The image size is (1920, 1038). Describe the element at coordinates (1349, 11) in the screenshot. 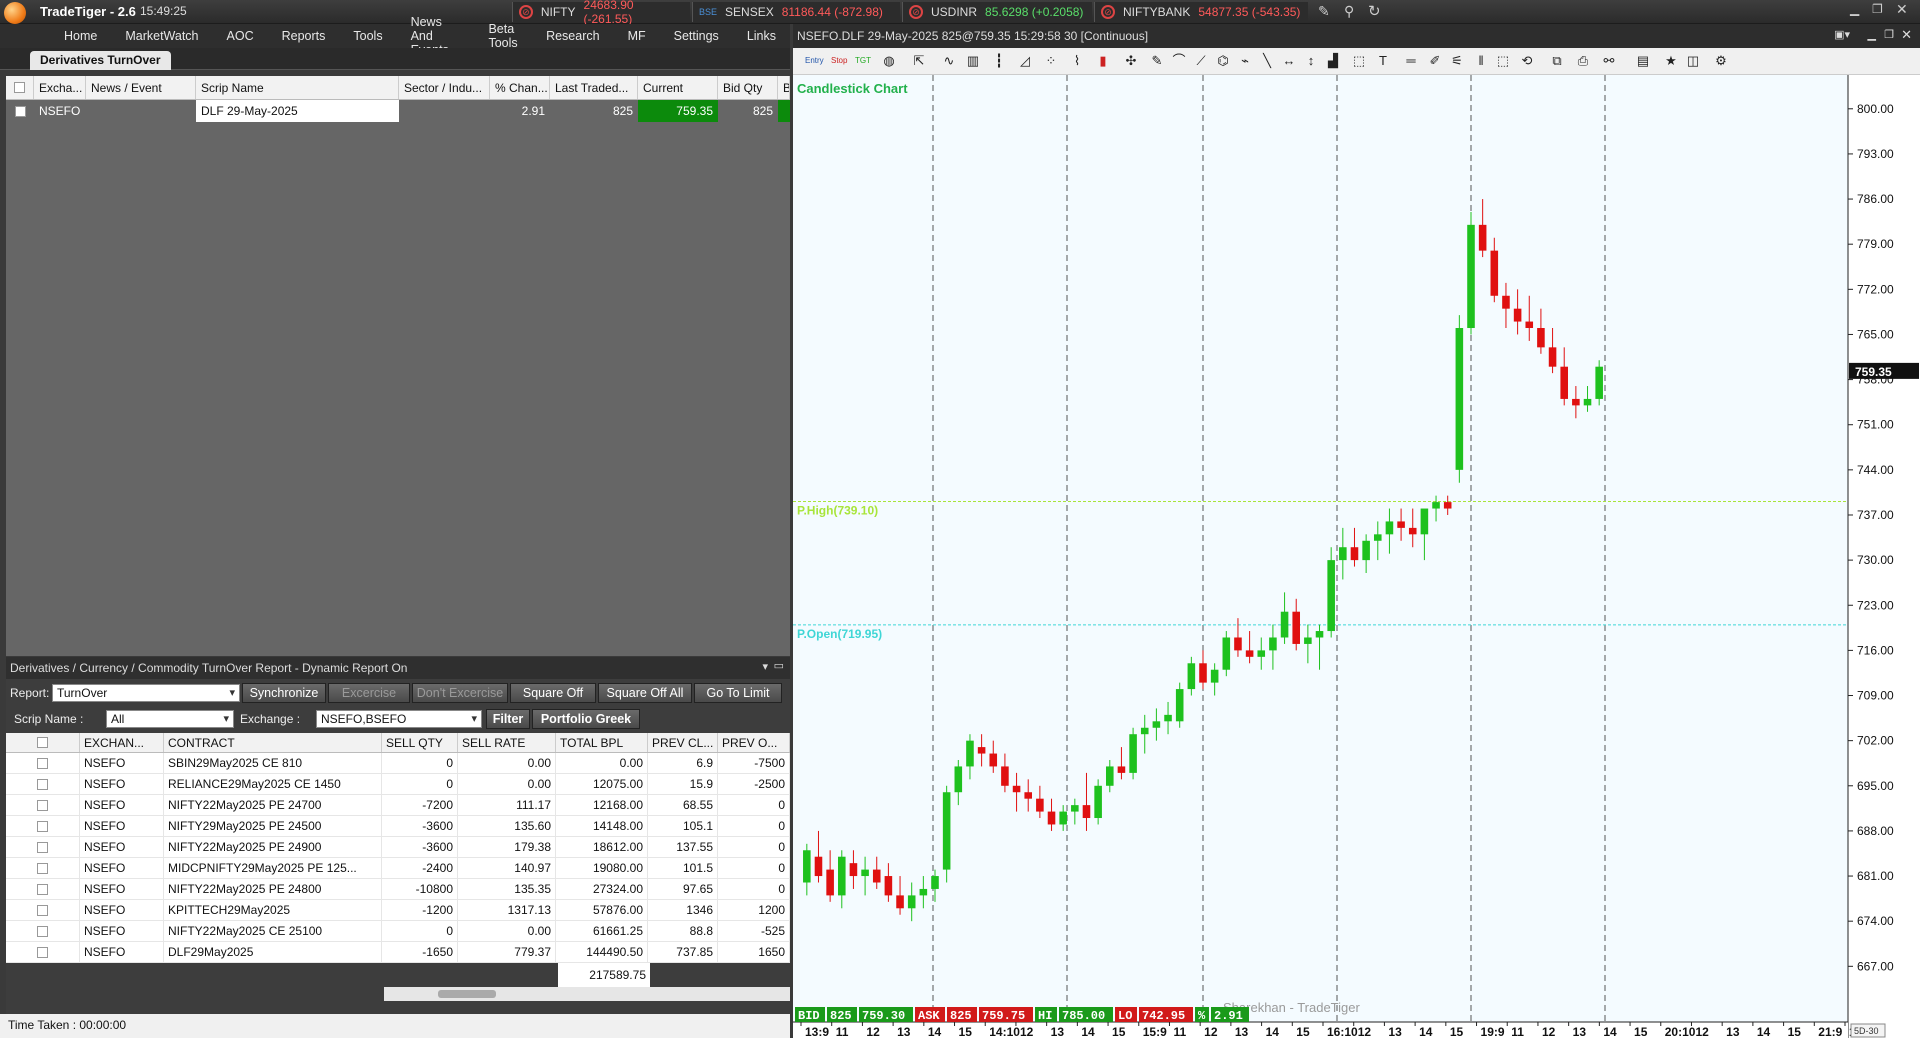

I see `pin-icon: ⚲` at that location.